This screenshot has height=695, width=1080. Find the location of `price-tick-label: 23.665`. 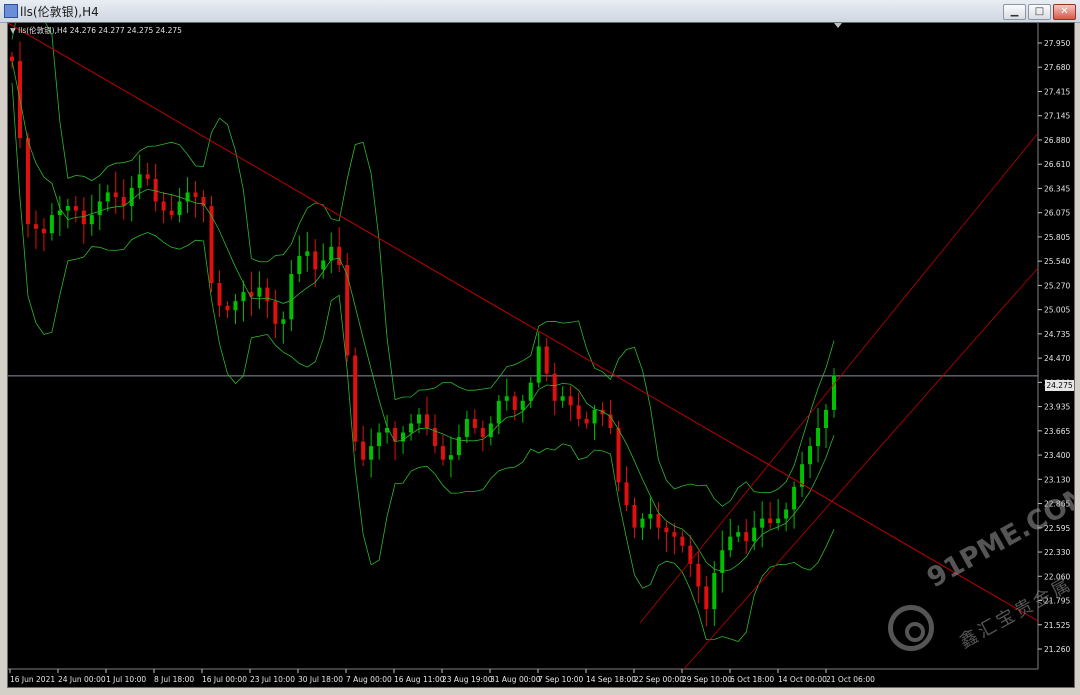

price-tick-label: 23.665 is located at coordinates (1057, 431).